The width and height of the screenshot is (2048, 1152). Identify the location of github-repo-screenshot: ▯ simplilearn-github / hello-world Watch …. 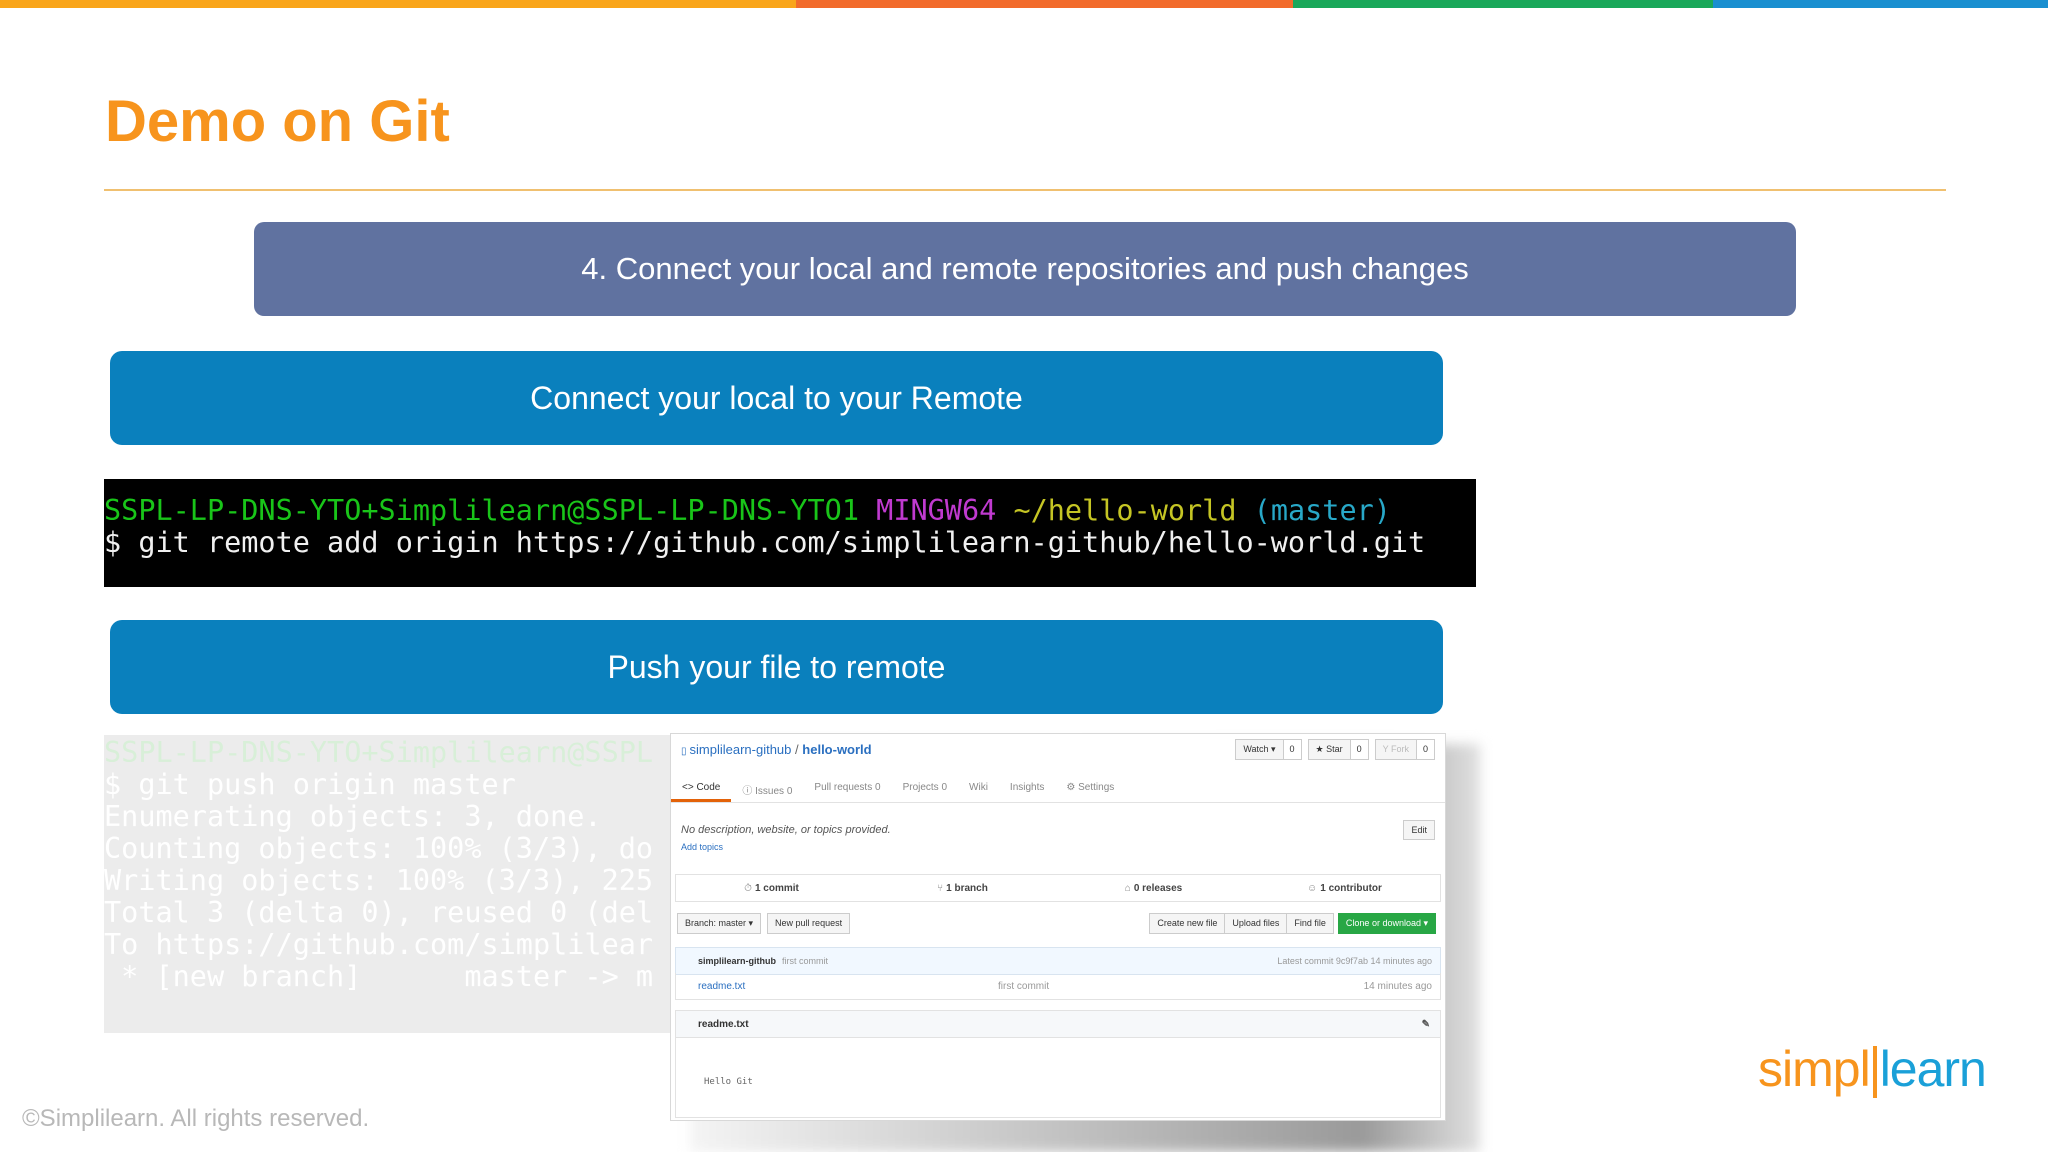
(1058, 927).